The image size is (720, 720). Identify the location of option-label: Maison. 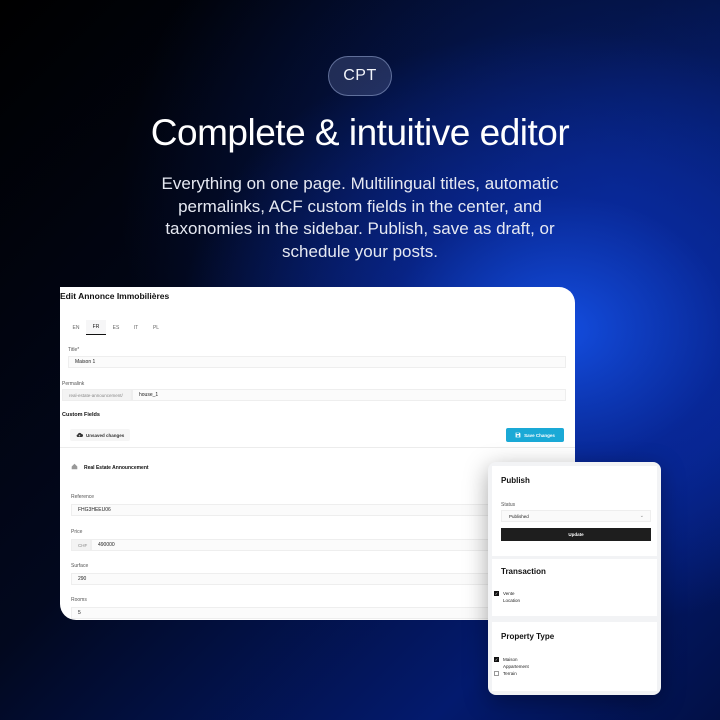
(510, 659).